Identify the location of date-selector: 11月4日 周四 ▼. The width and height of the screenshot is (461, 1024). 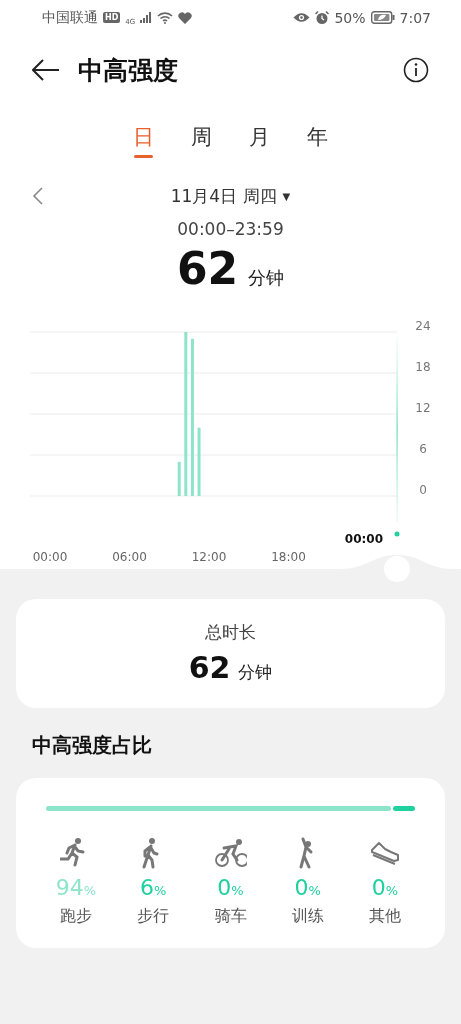
(230, 196).